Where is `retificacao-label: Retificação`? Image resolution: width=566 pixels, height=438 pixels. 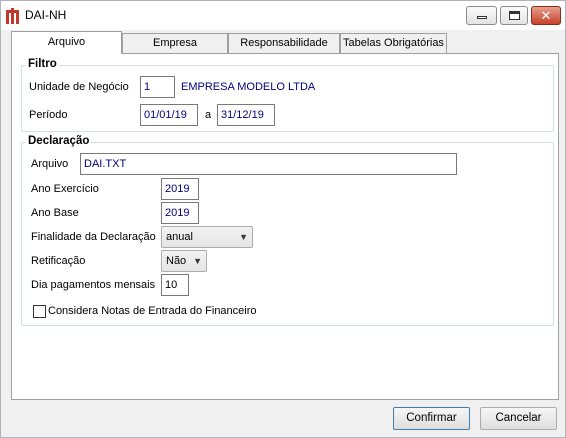 retificacao-label: Retificação is located at coordinates (58, 261).